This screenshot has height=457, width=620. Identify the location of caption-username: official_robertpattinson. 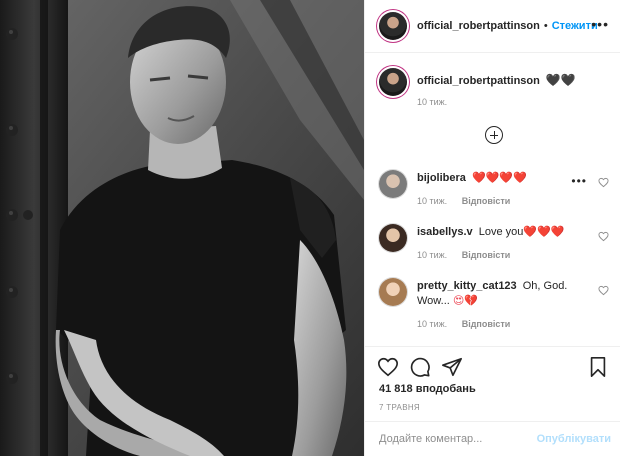
(478, 81).